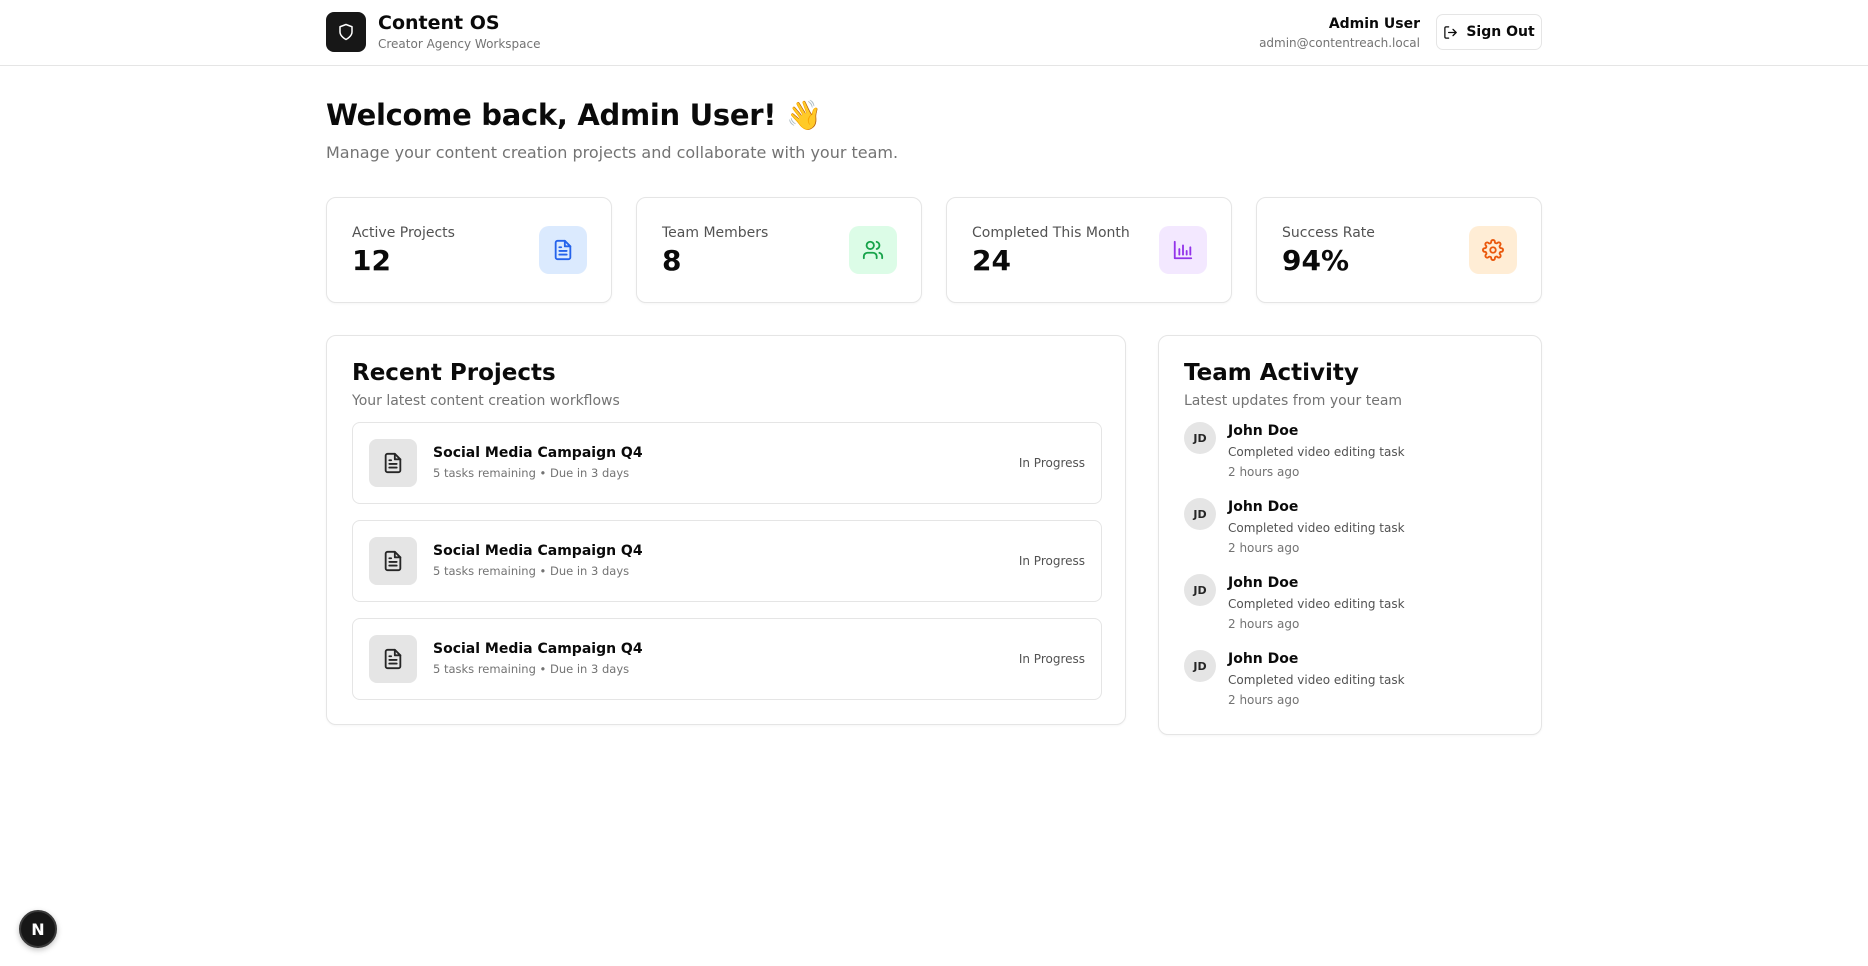  I want to click on log-out-icon, so click(1450, 32).